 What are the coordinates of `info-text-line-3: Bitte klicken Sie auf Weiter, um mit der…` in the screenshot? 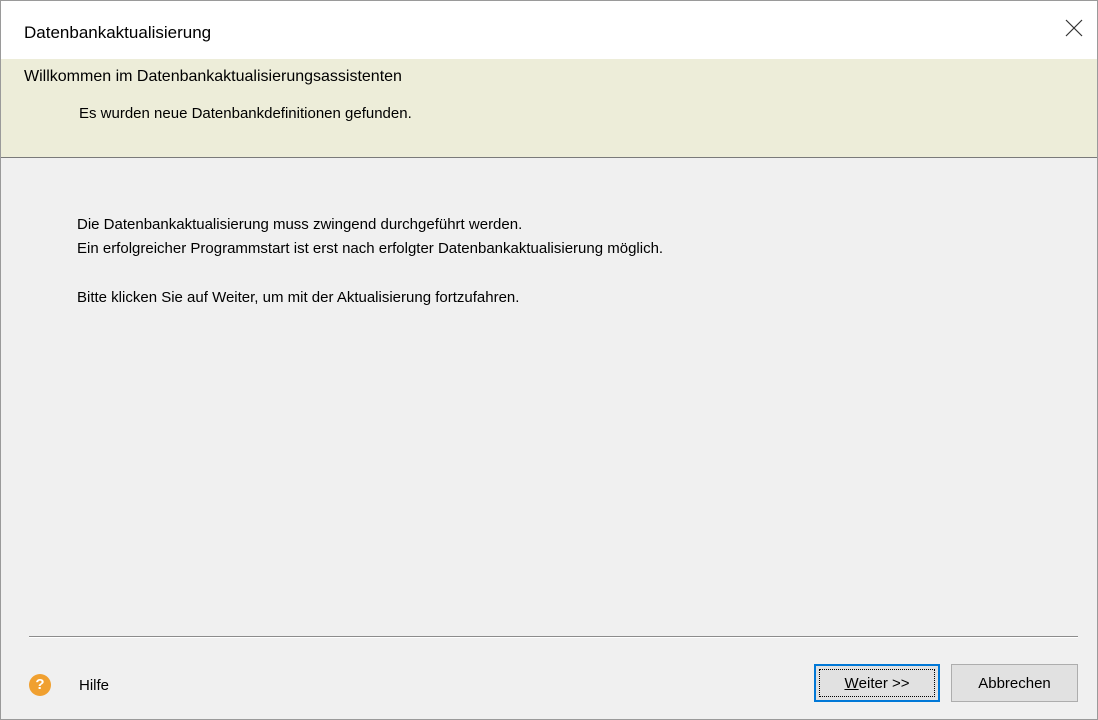 It's located at (298, 297).